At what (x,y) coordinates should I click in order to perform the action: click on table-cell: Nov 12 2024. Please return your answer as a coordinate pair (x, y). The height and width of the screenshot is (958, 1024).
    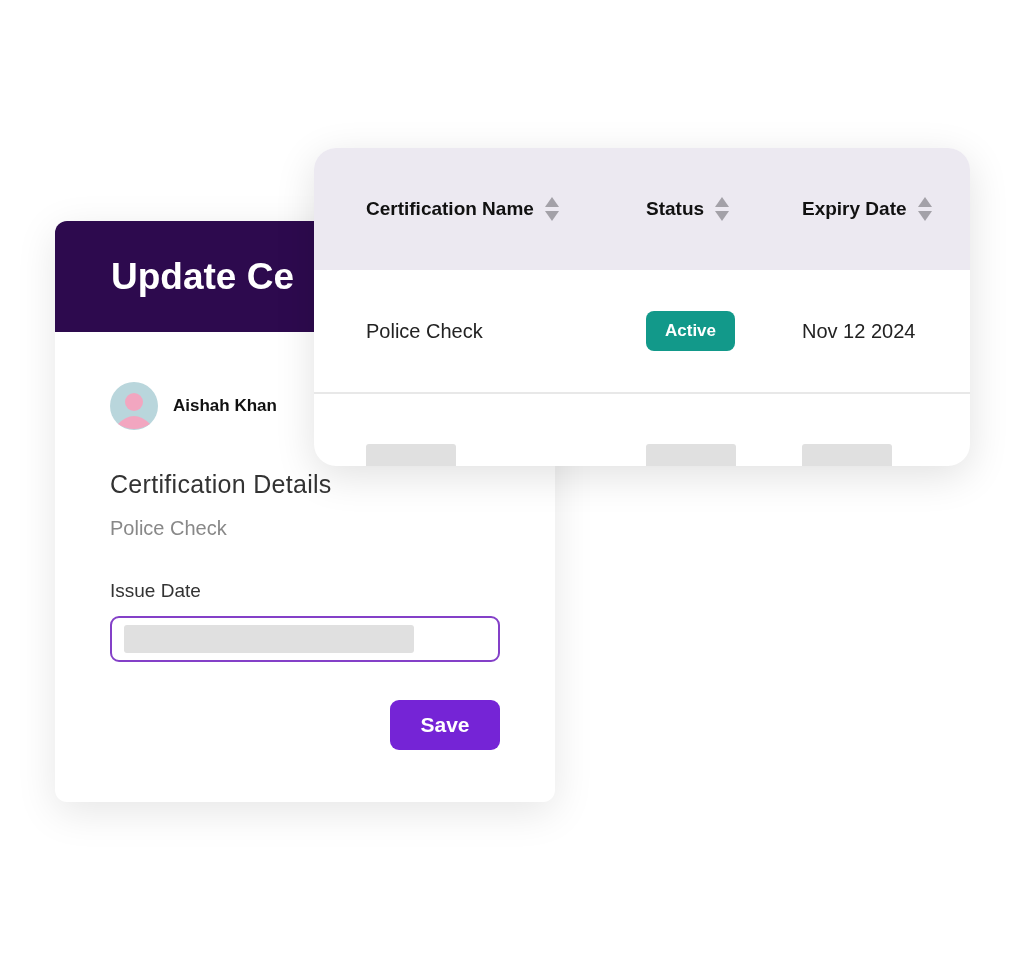
    Looking at the image, I should click on (859, 331).